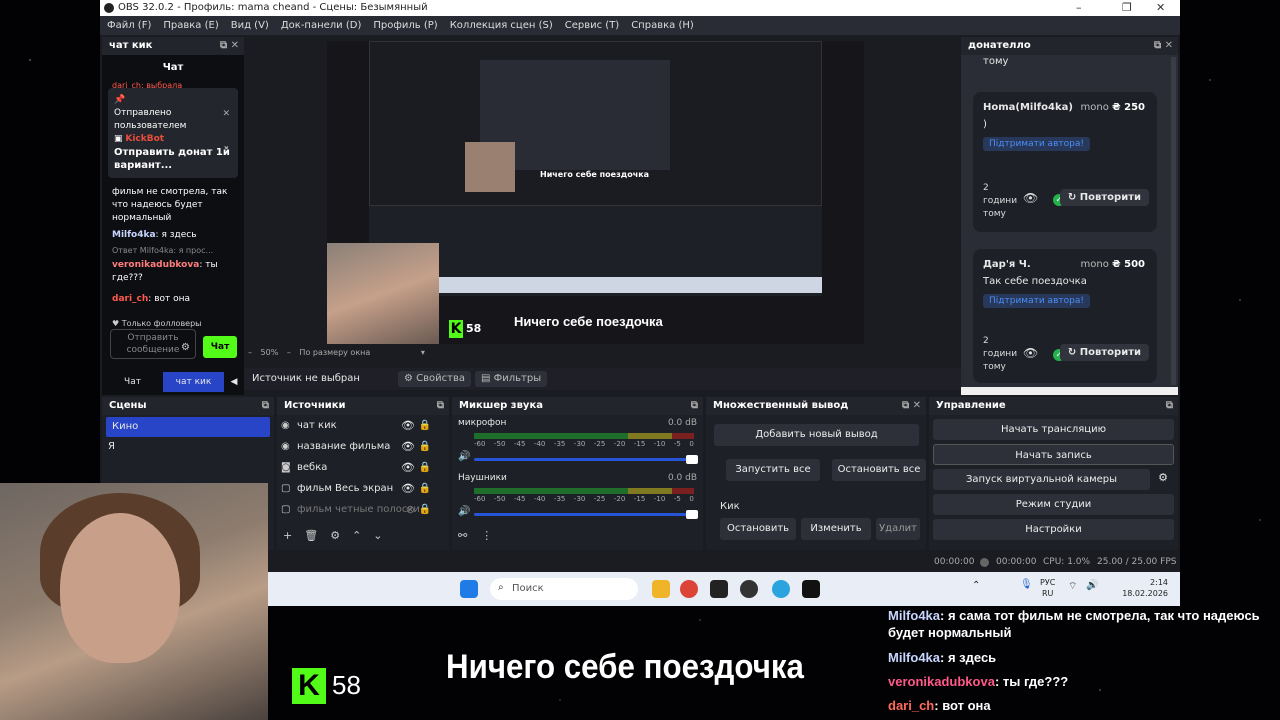  Describe the element at coordinates (220, 347) in the screenshot. I see `chat-send-button: Чат` at that location.